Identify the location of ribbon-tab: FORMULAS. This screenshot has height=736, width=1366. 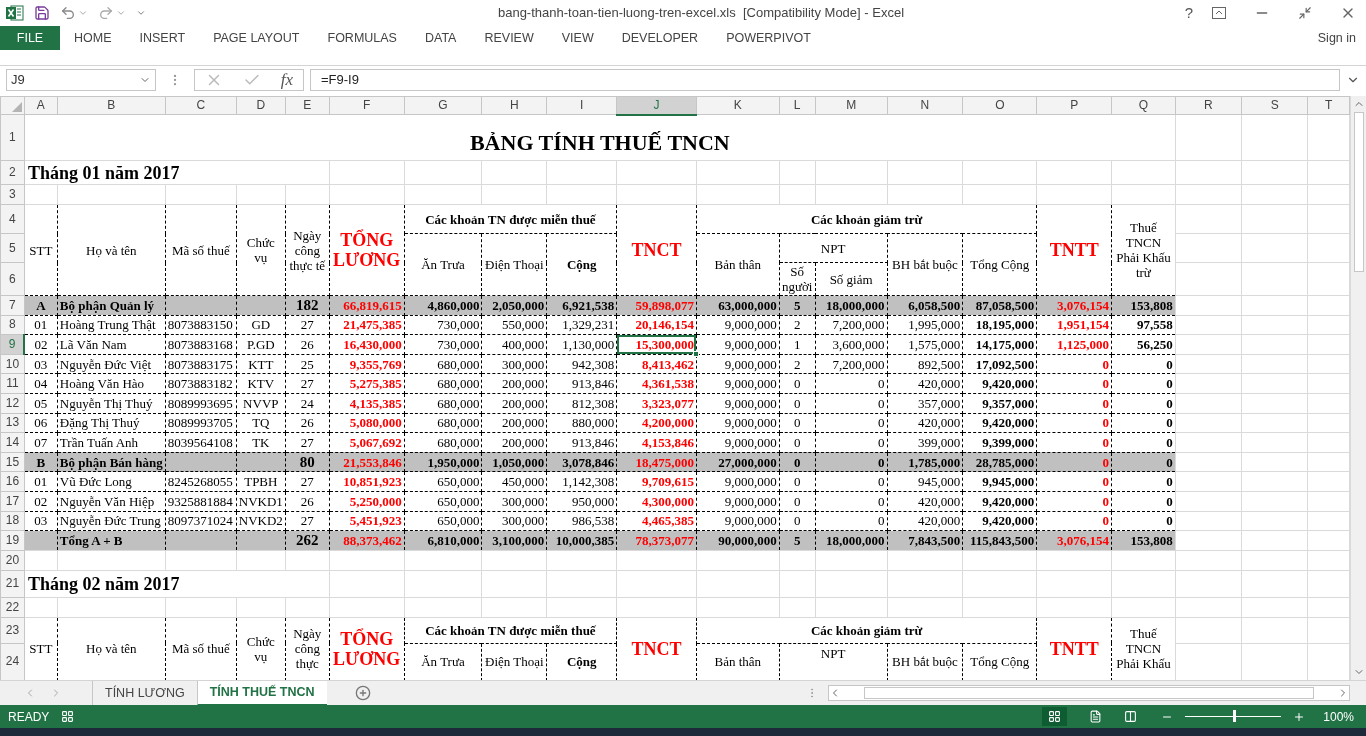
(362, 38).